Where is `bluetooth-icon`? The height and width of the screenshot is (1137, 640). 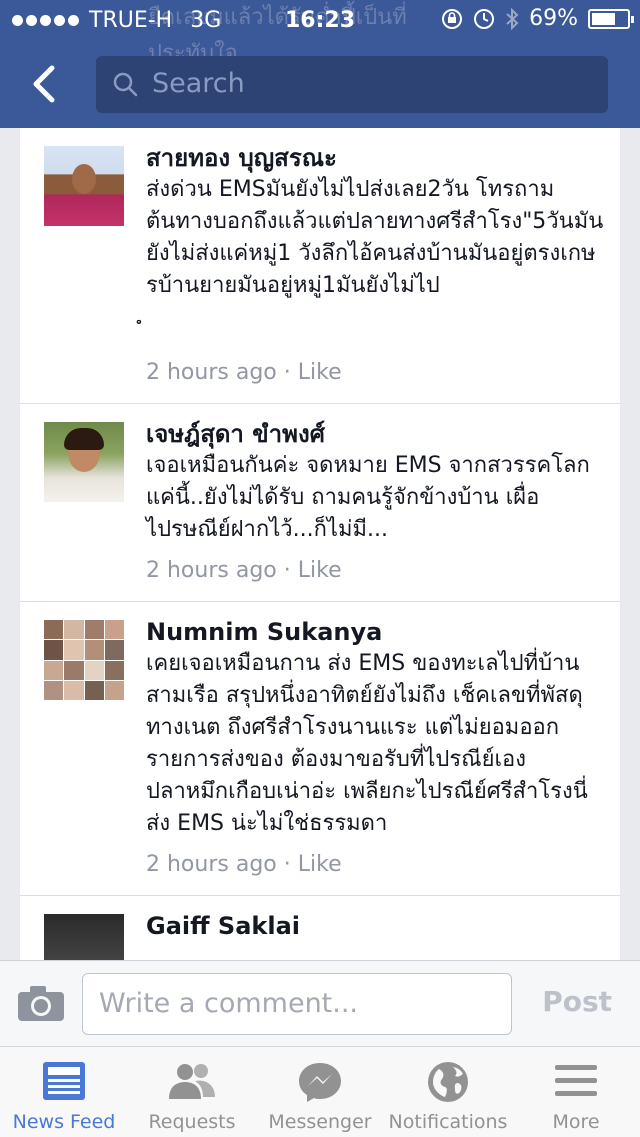
bluetooth-icon is located at coordinates (512, 18).